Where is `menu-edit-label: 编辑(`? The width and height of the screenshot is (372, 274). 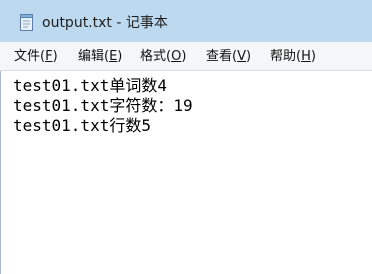
menu-edit-label: 编辑( is located at coordinates (94, 56).